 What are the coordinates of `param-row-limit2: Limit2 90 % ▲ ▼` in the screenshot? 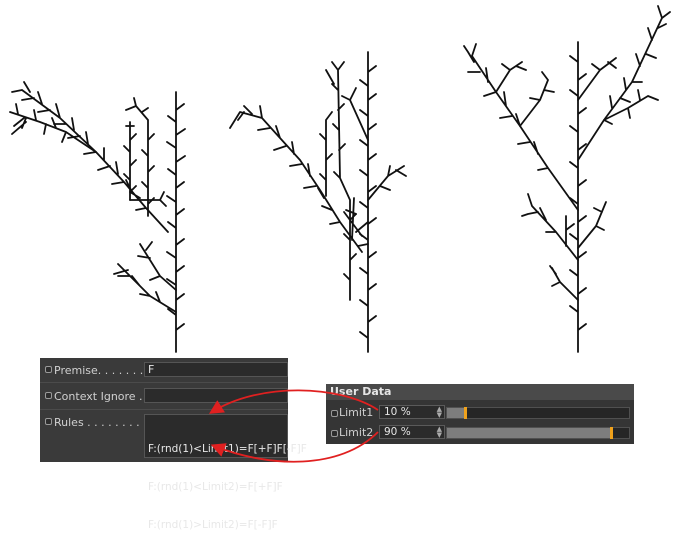 It's located at (480, 433).